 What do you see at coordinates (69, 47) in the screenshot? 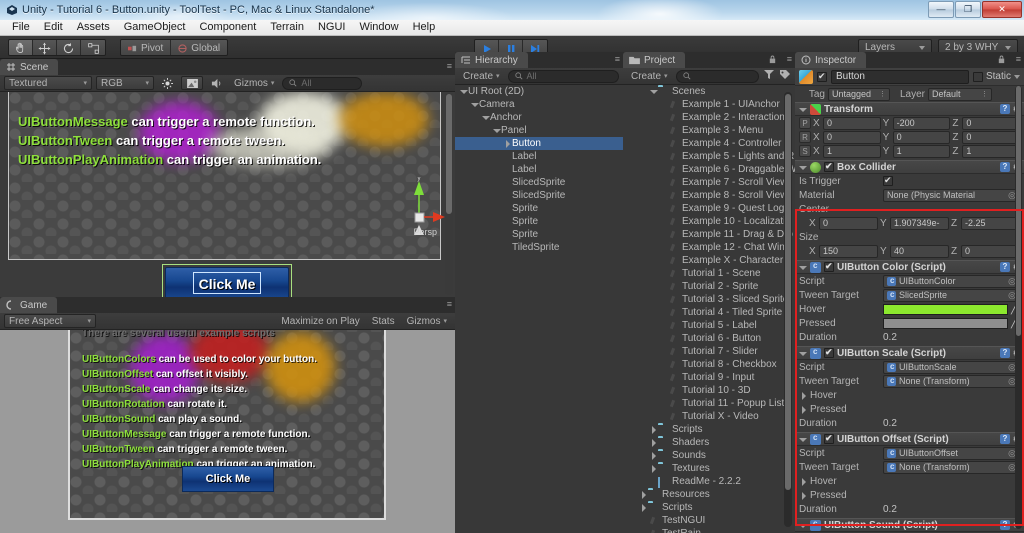
I see `rotate-tool-button` at bounding box center [69, 47].